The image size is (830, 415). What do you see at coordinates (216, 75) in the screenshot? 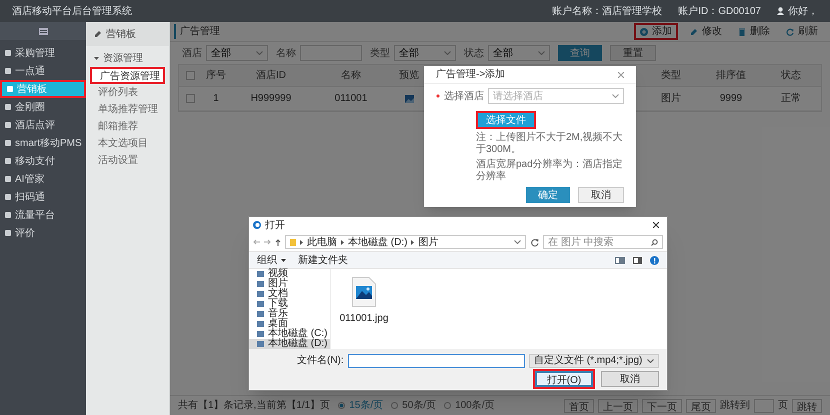
I see `column-header: 序号` at bounding box center [216, 75].